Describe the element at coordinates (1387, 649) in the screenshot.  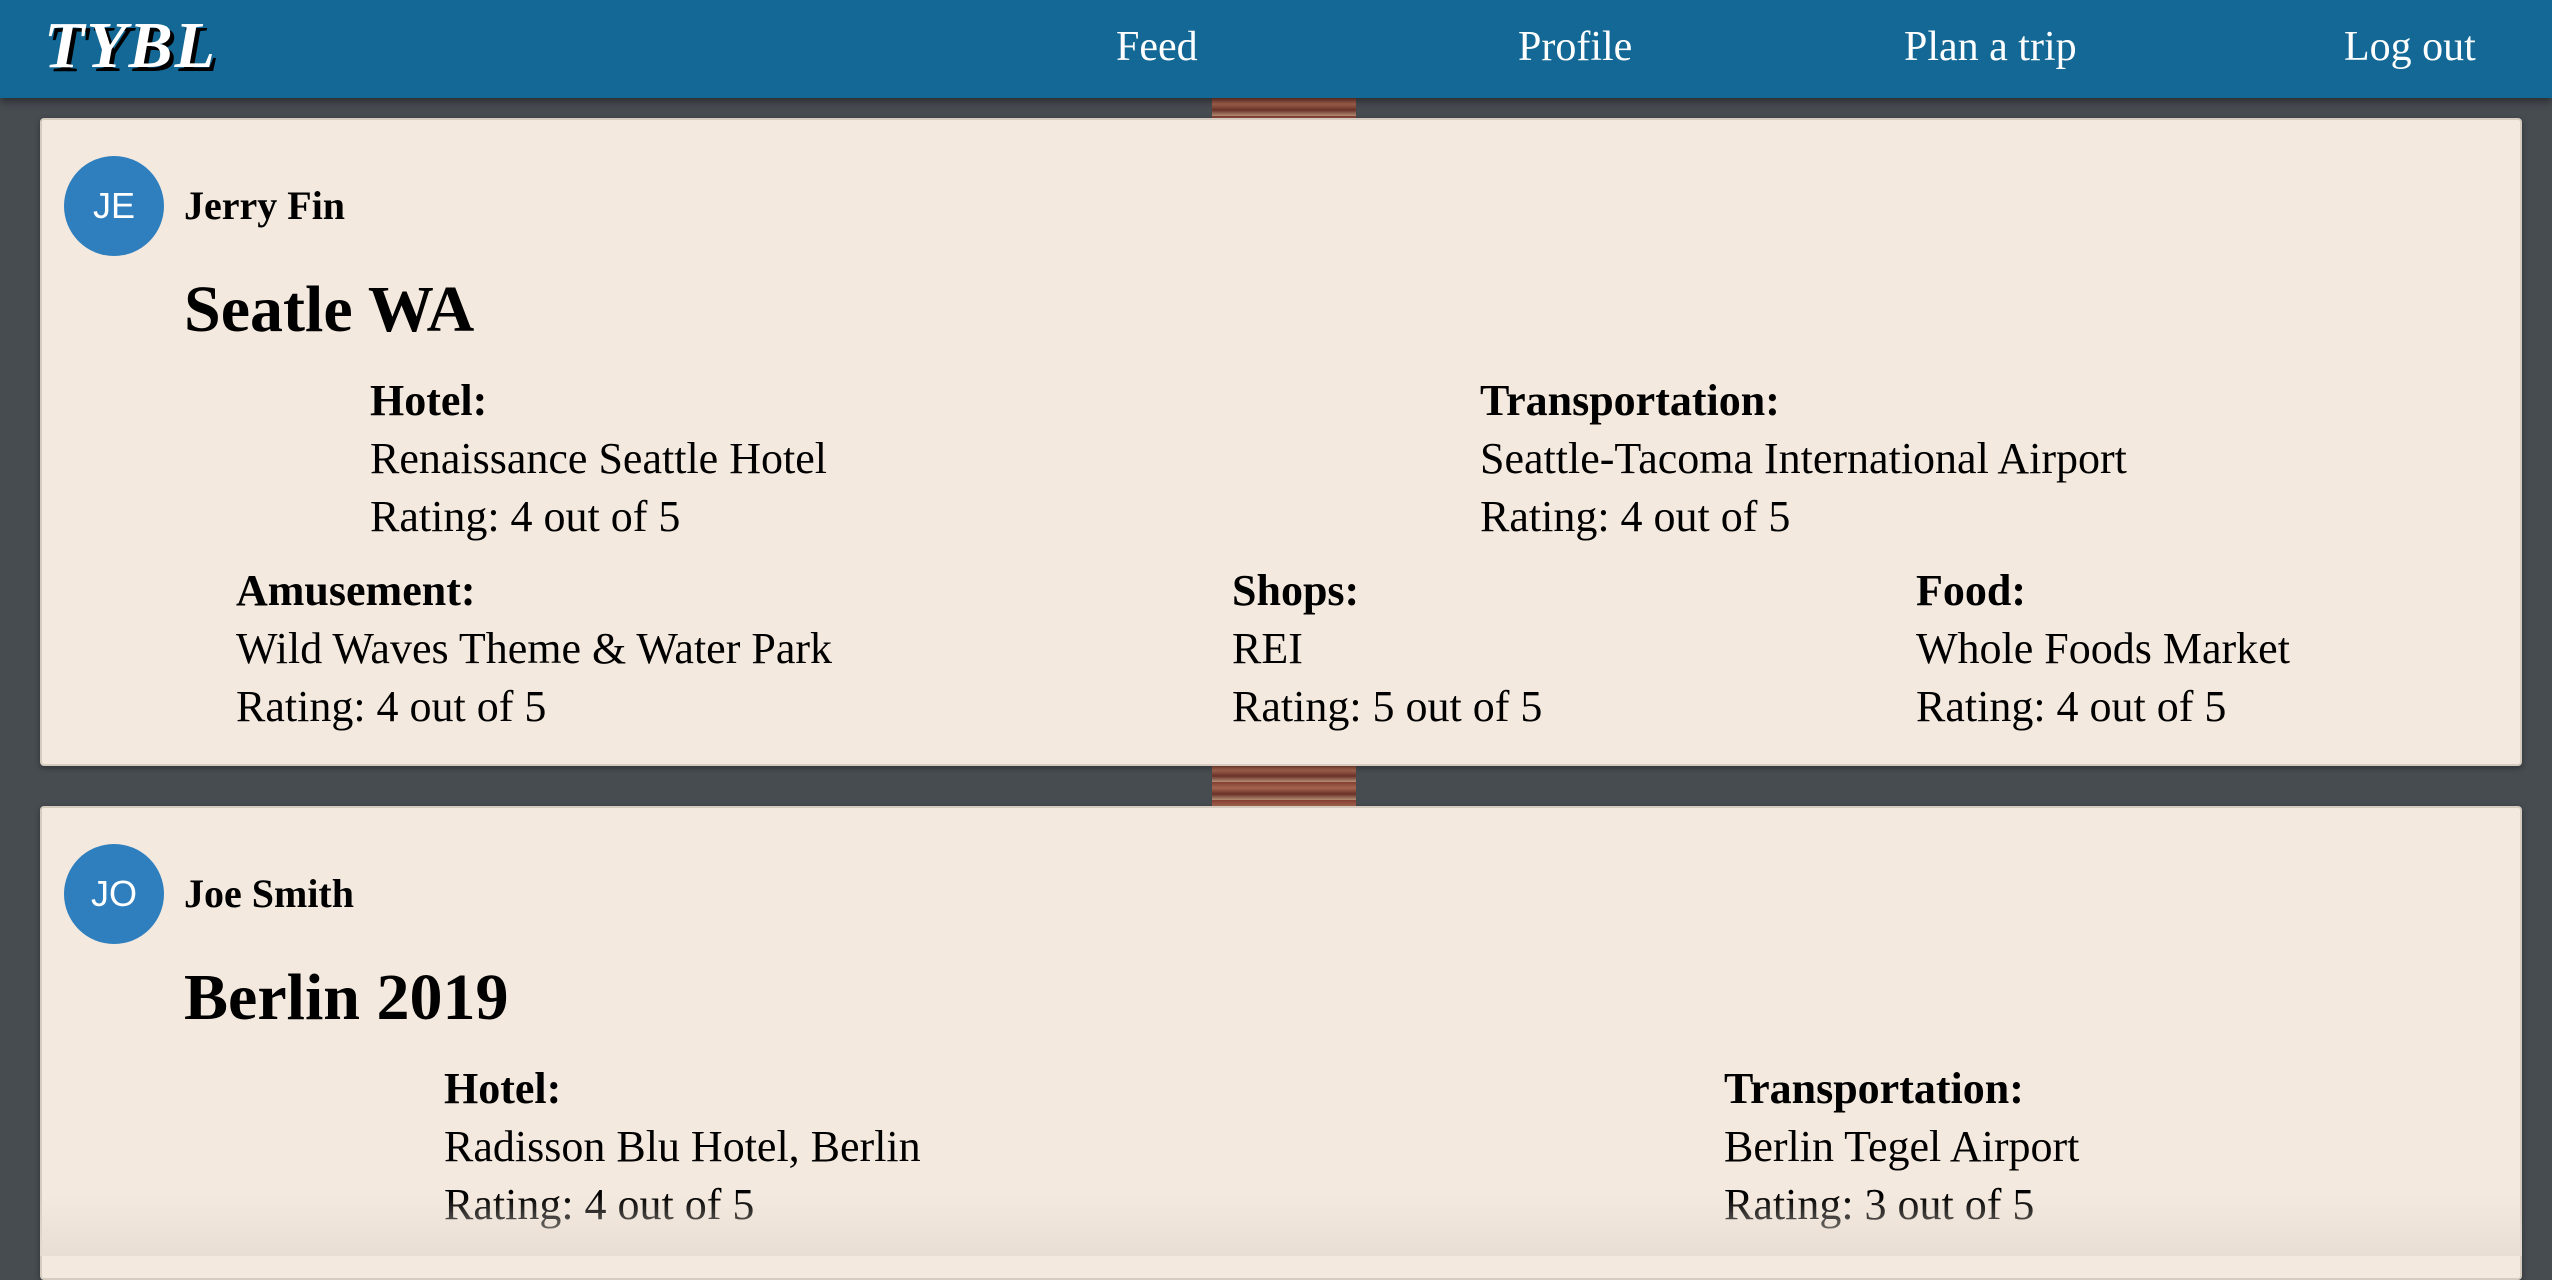
I see `category-shops: Shops: REI Rating: 5 out of 5` at that location.